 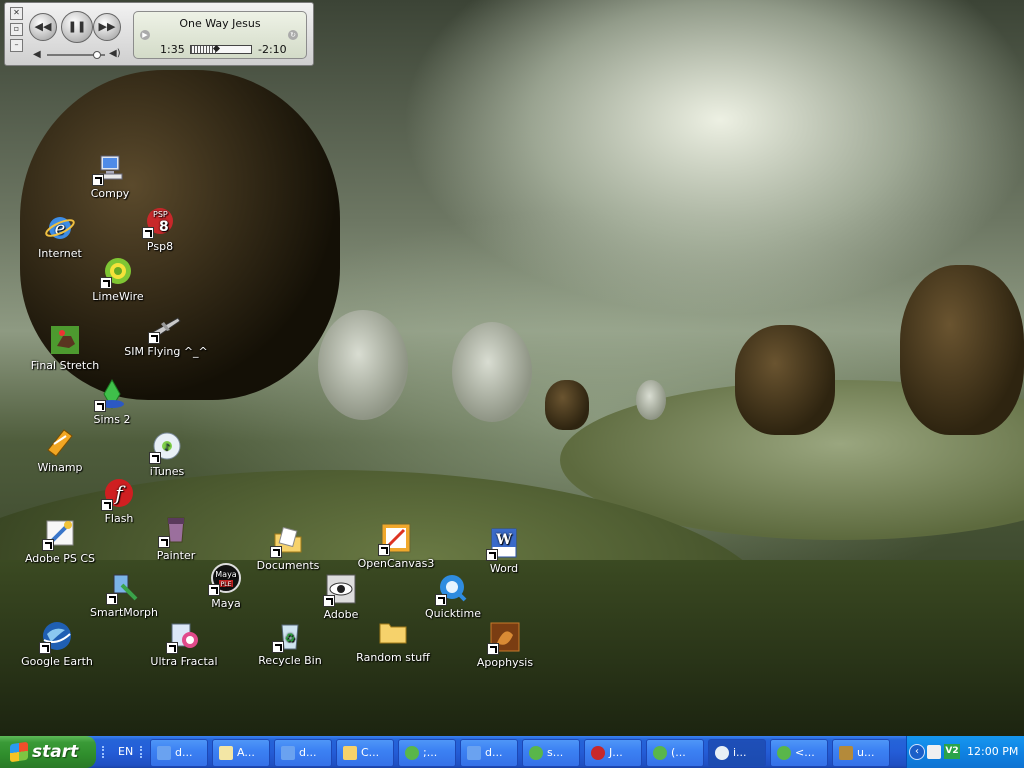 I want to click on icon-label: Google Earth, so click(x=57, y=661).